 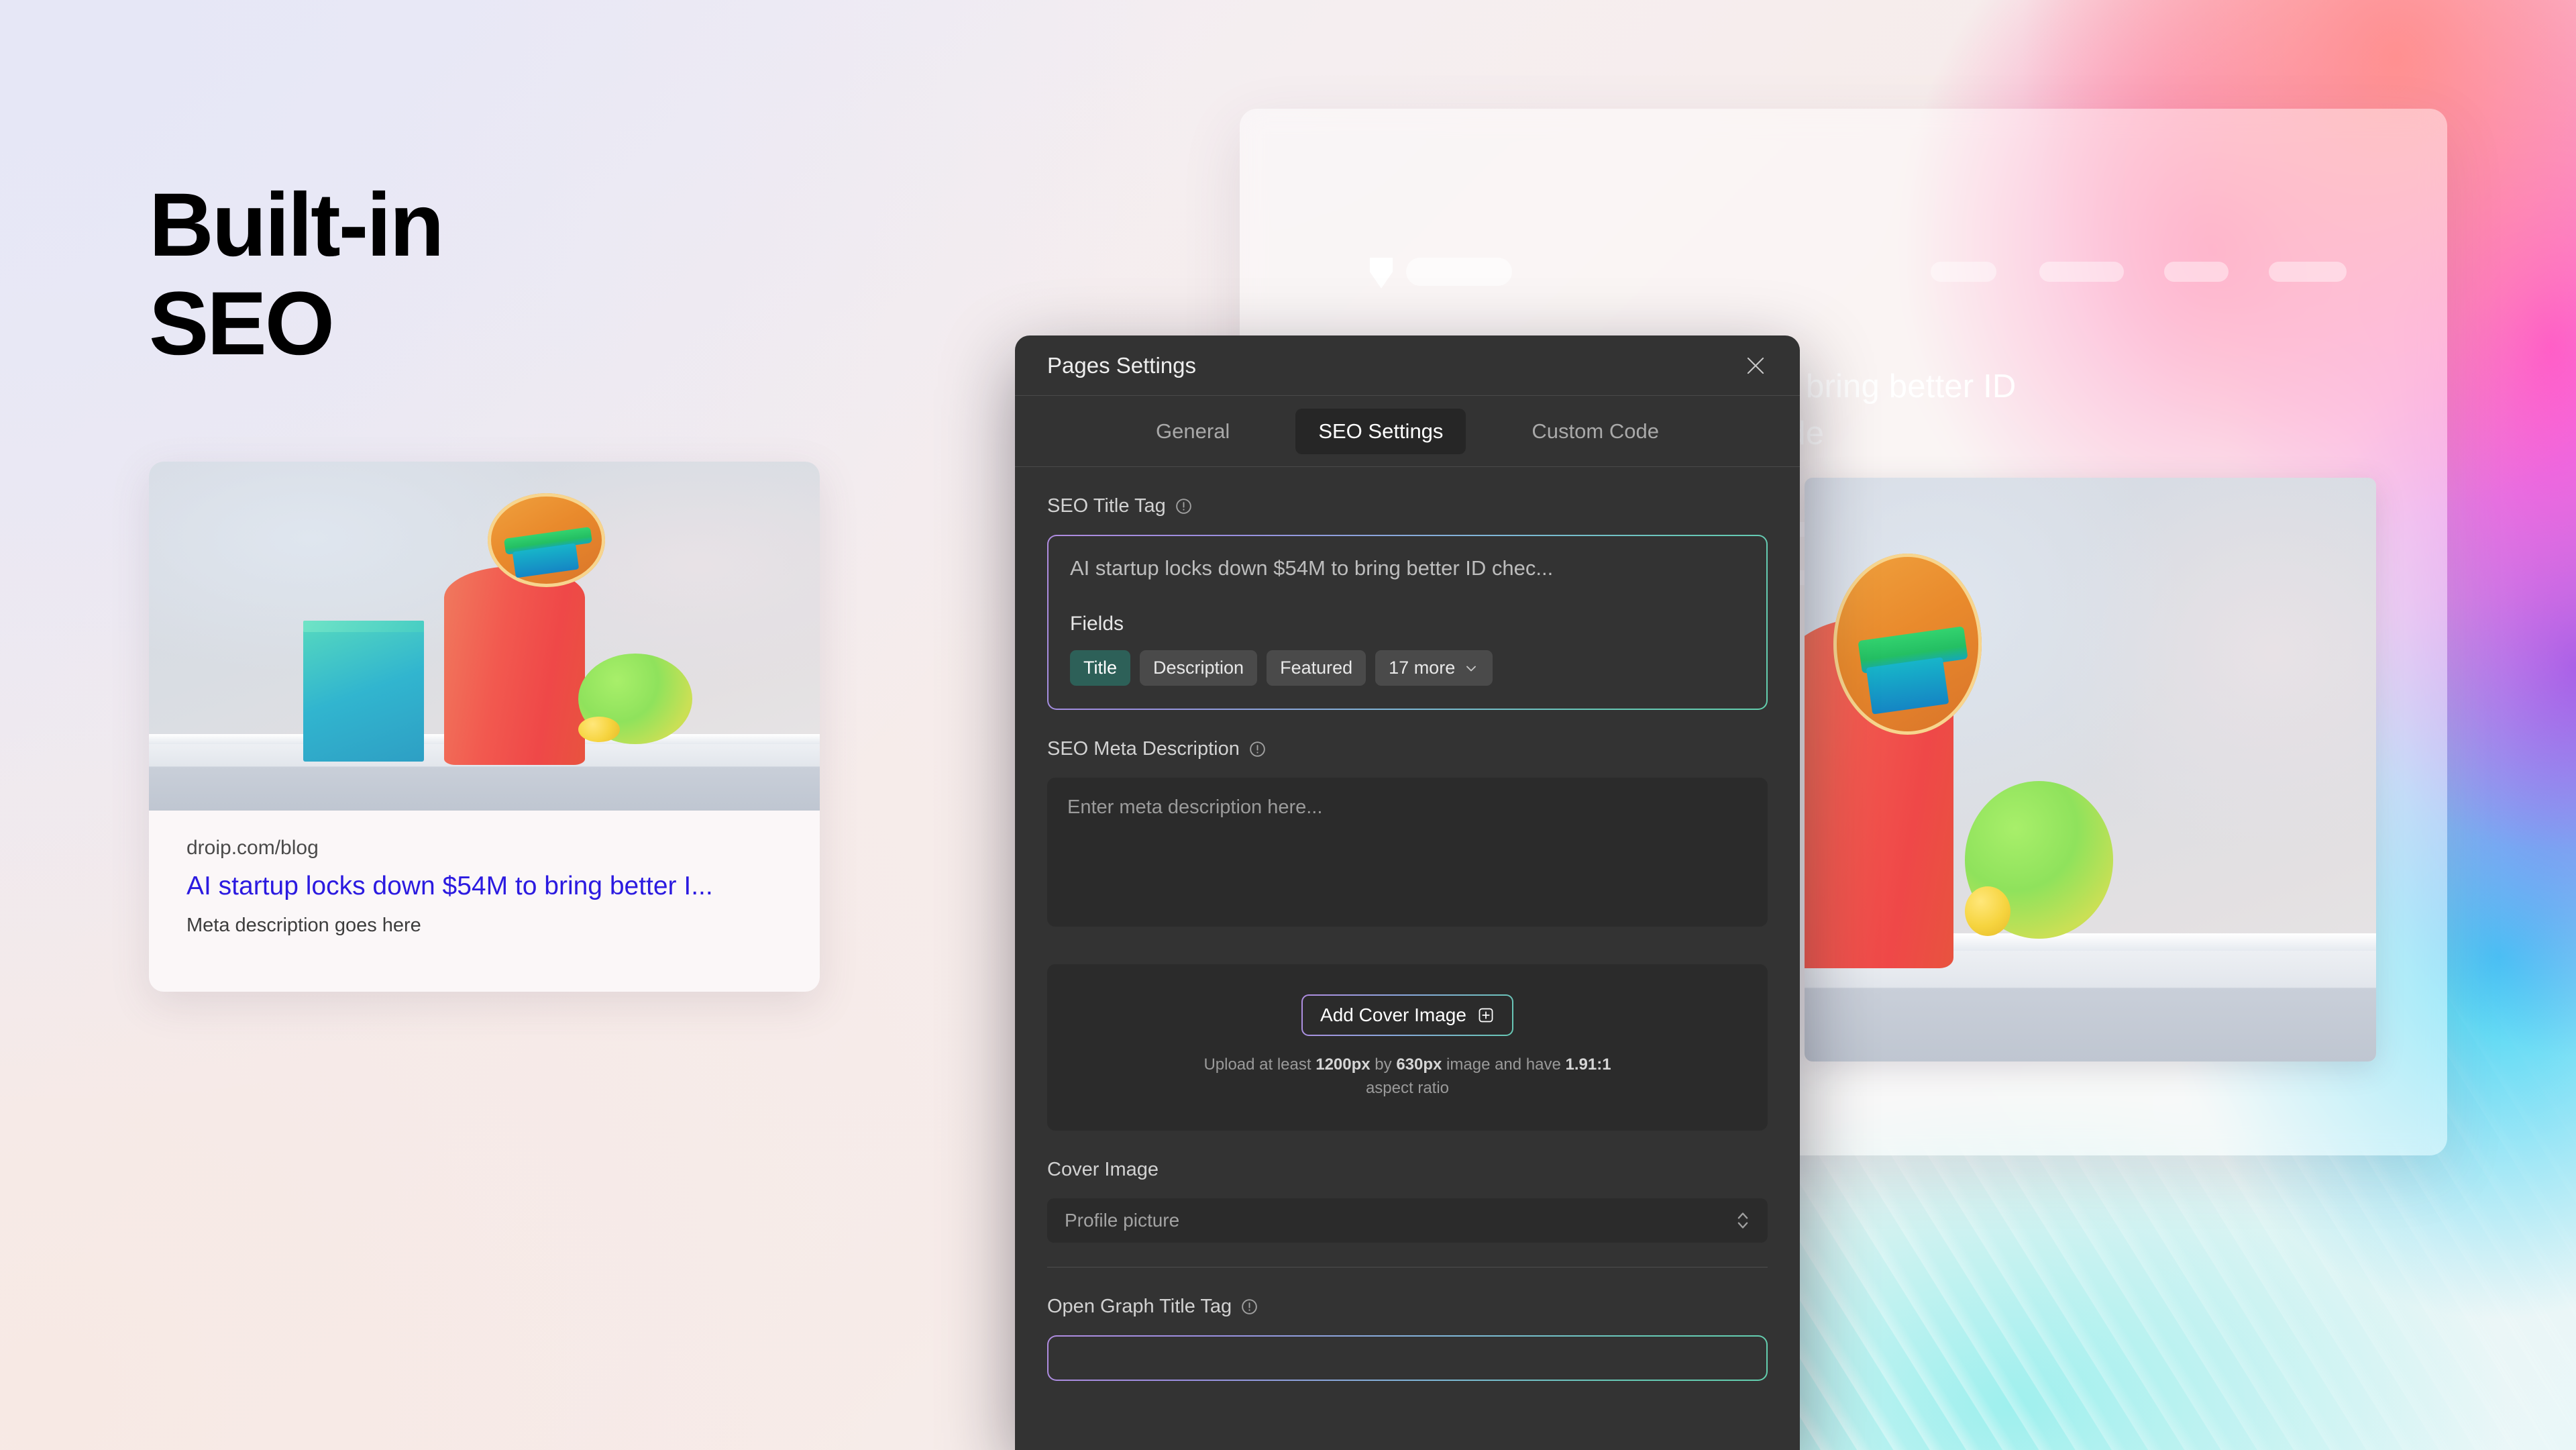 I want to click on chip-description: Description, so click(x=1199, y=668).